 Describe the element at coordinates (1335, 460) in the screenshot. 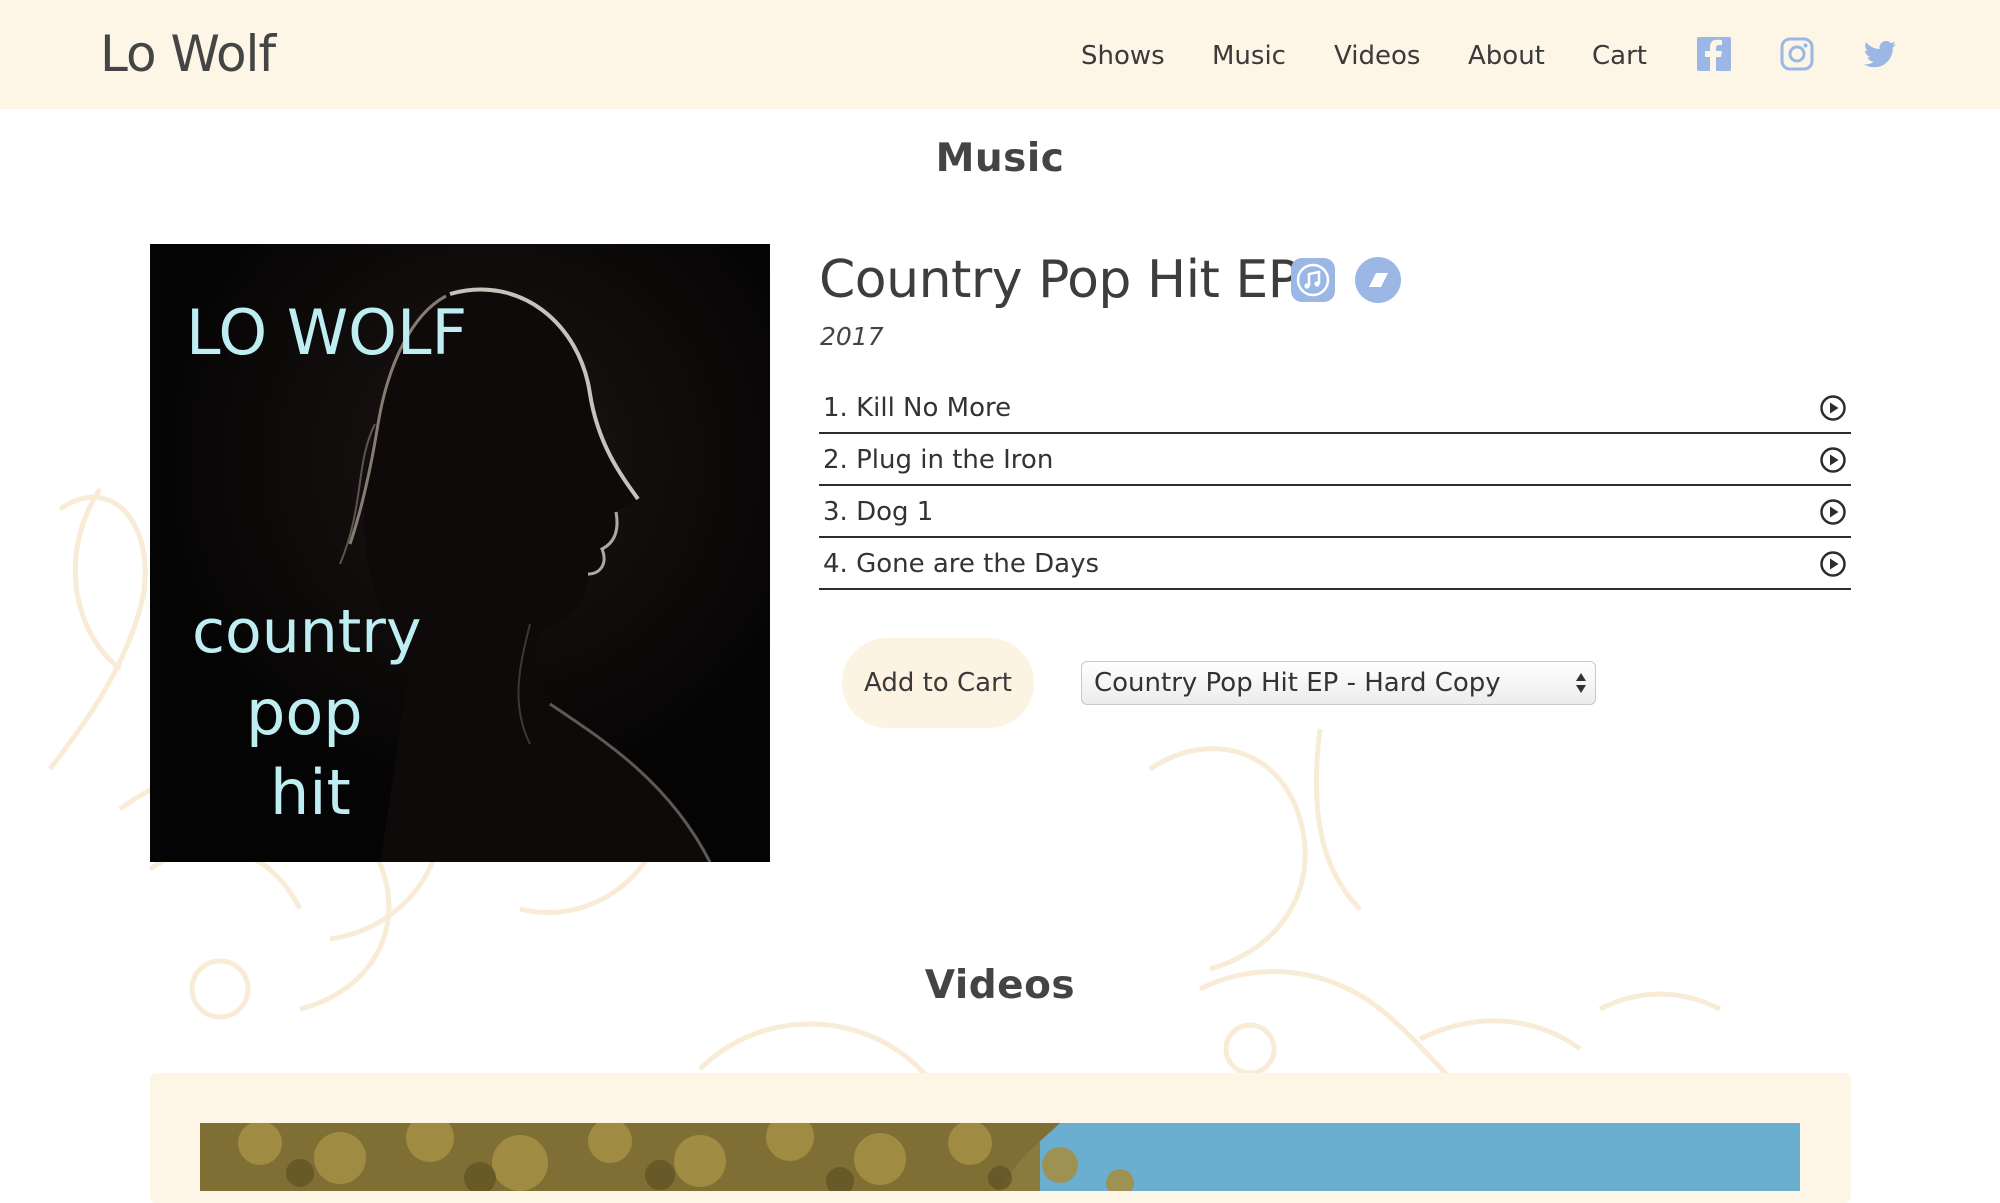

I see `track-row: 2. Plug in the Iron` at that location.